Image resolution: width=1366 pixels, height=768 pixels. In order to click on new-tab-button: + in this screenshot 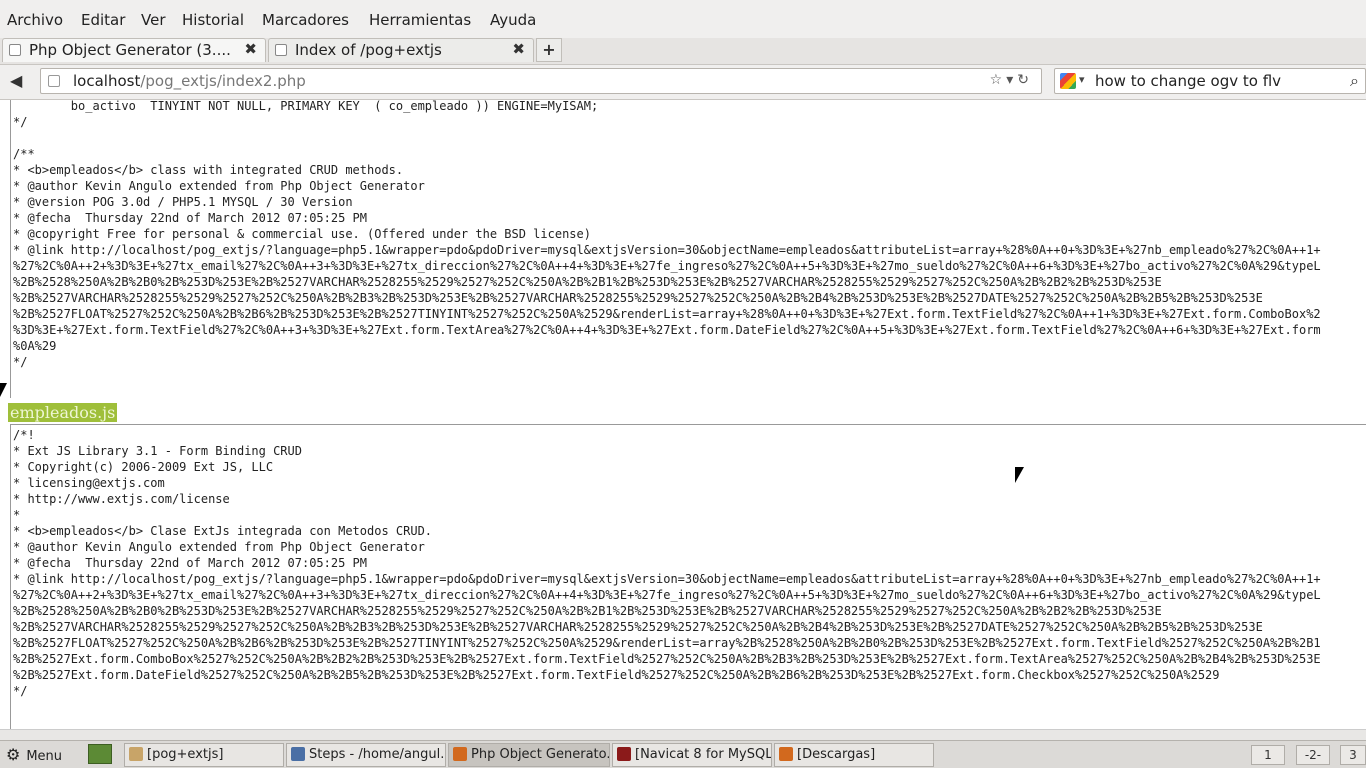, I will do `click(549, 50)`.